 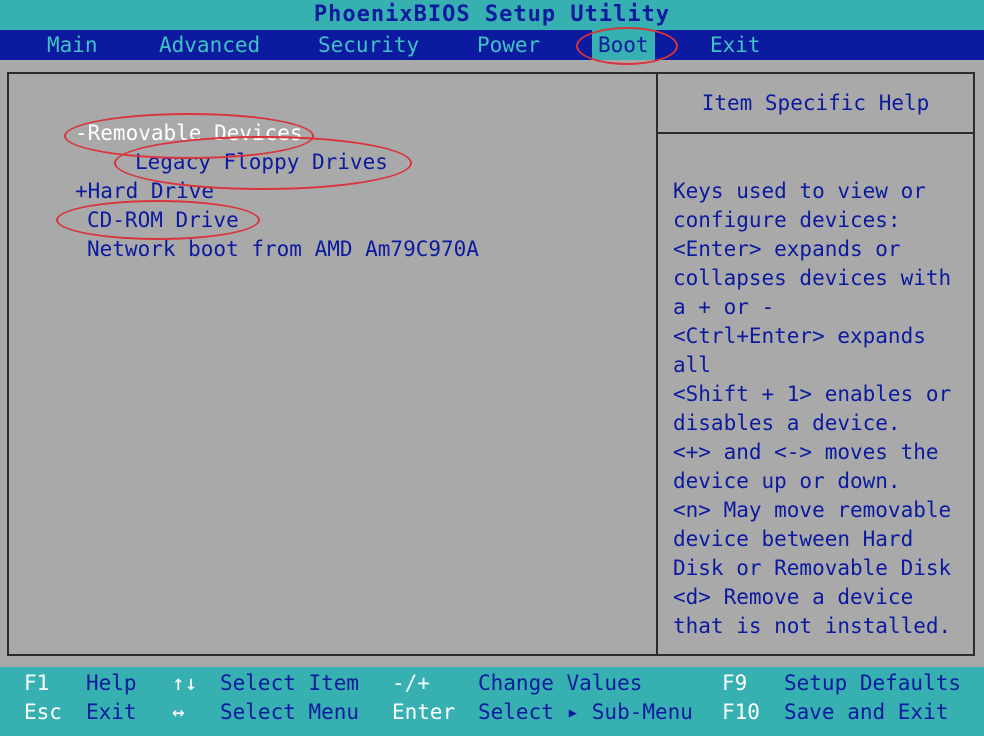 I want to click on key-esc: Esc, so click(x=43, y=712).